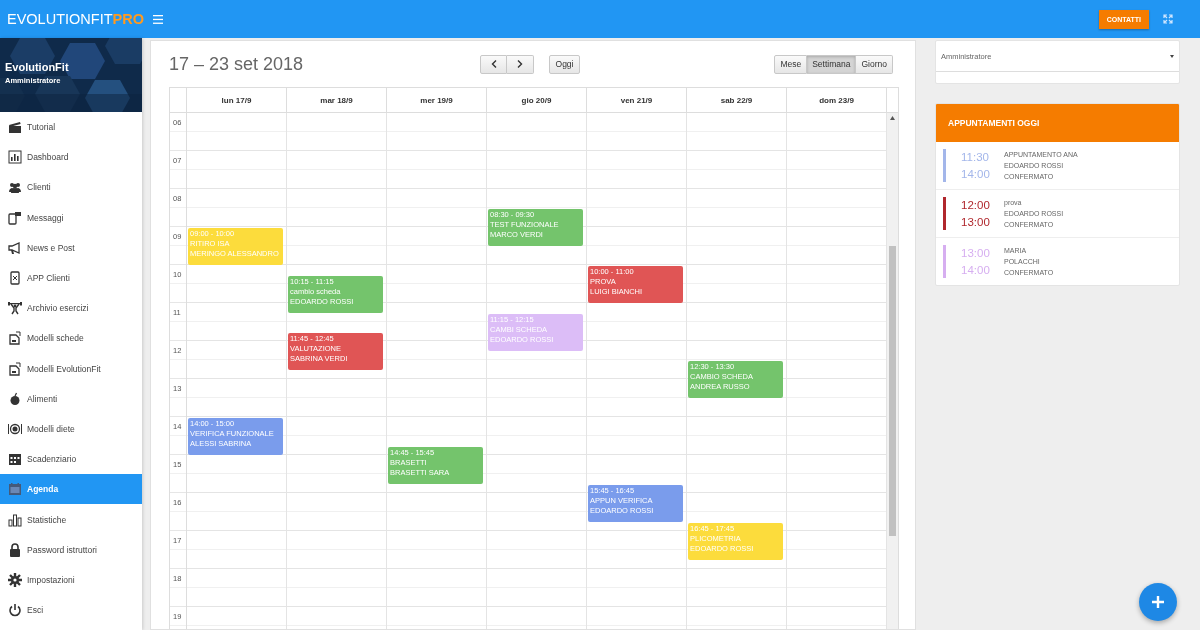  I want to click on plate-icon, so click(15, 428).